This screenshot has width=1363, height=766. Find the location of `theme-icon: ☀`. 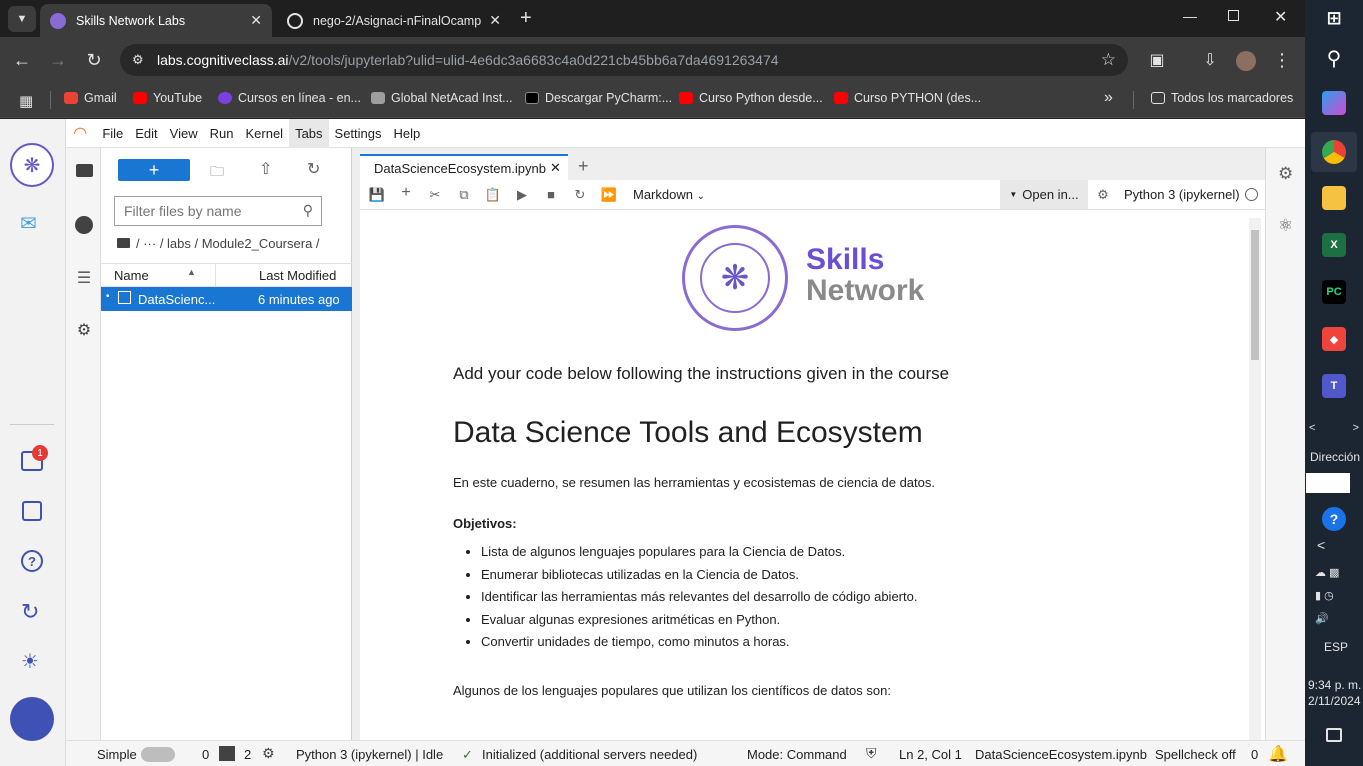

theme-icon: ☀ is located at coordinates (30, 661).